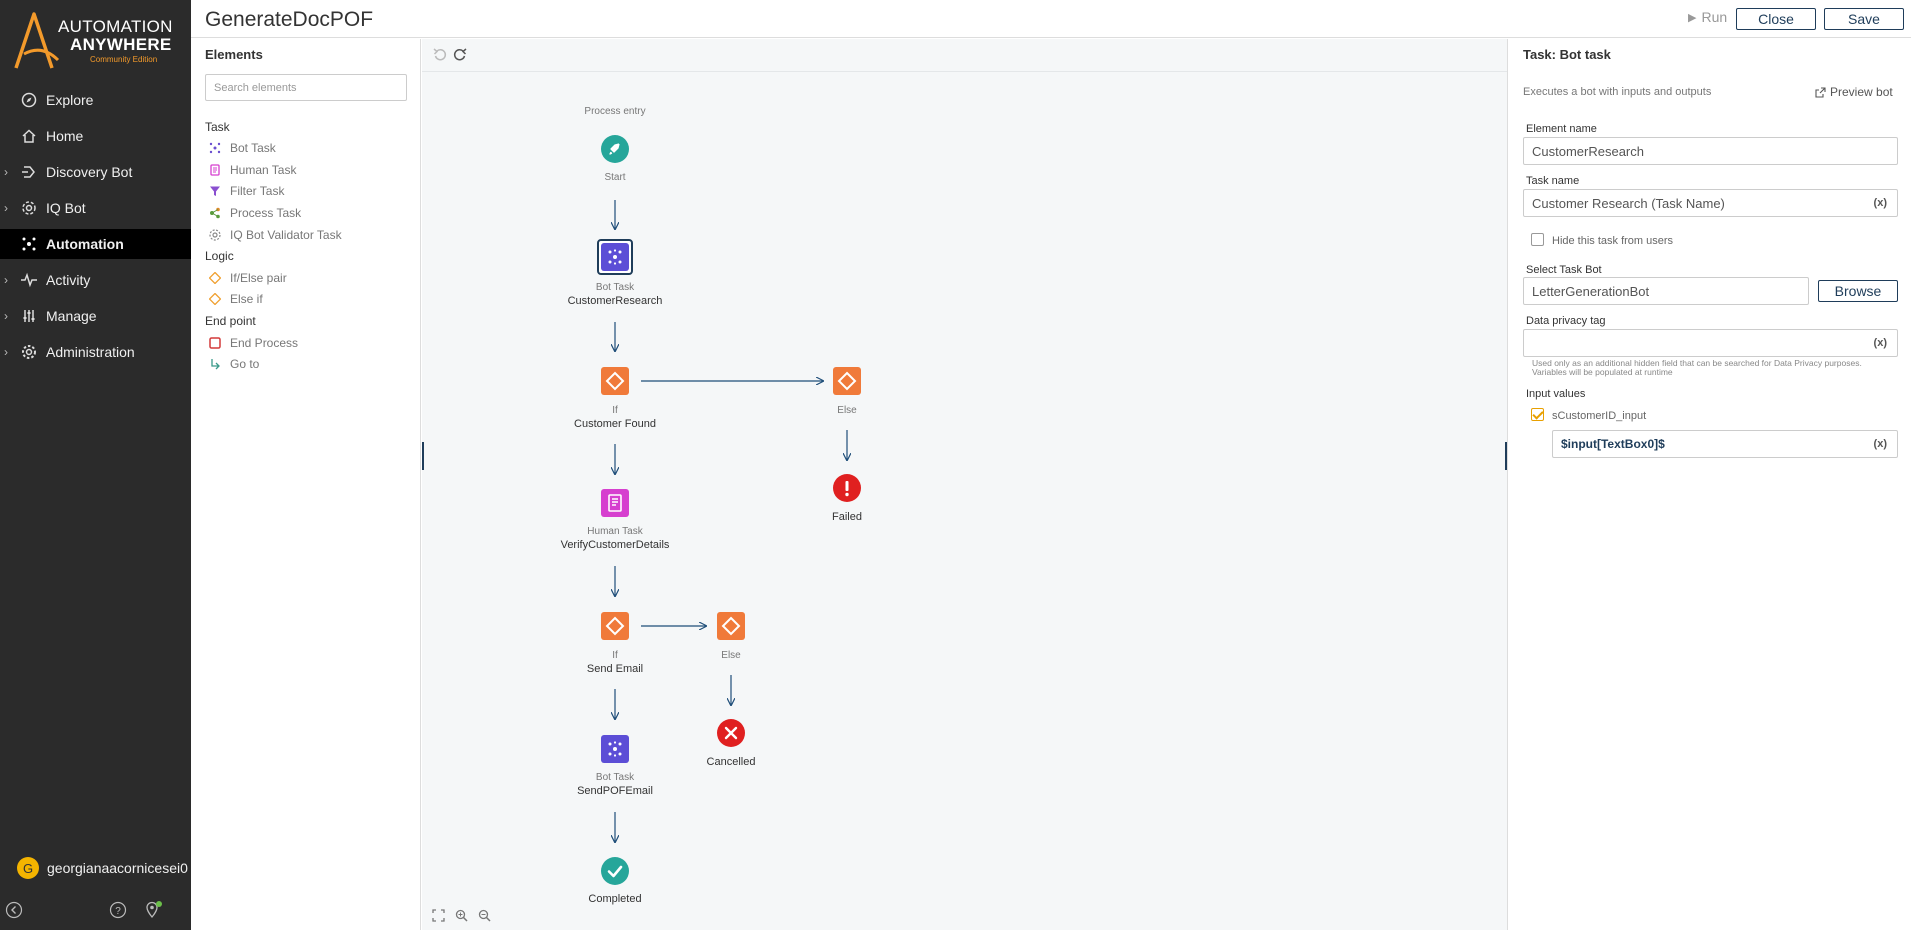  Describe the element at coordinates (95, 100) in the screenshot. I see `nav-item-explore: Explore` at that location.